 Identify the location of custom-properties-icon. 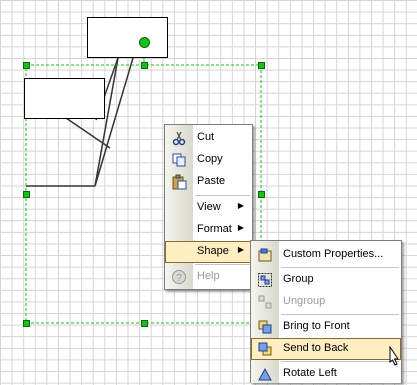
(265, 255).